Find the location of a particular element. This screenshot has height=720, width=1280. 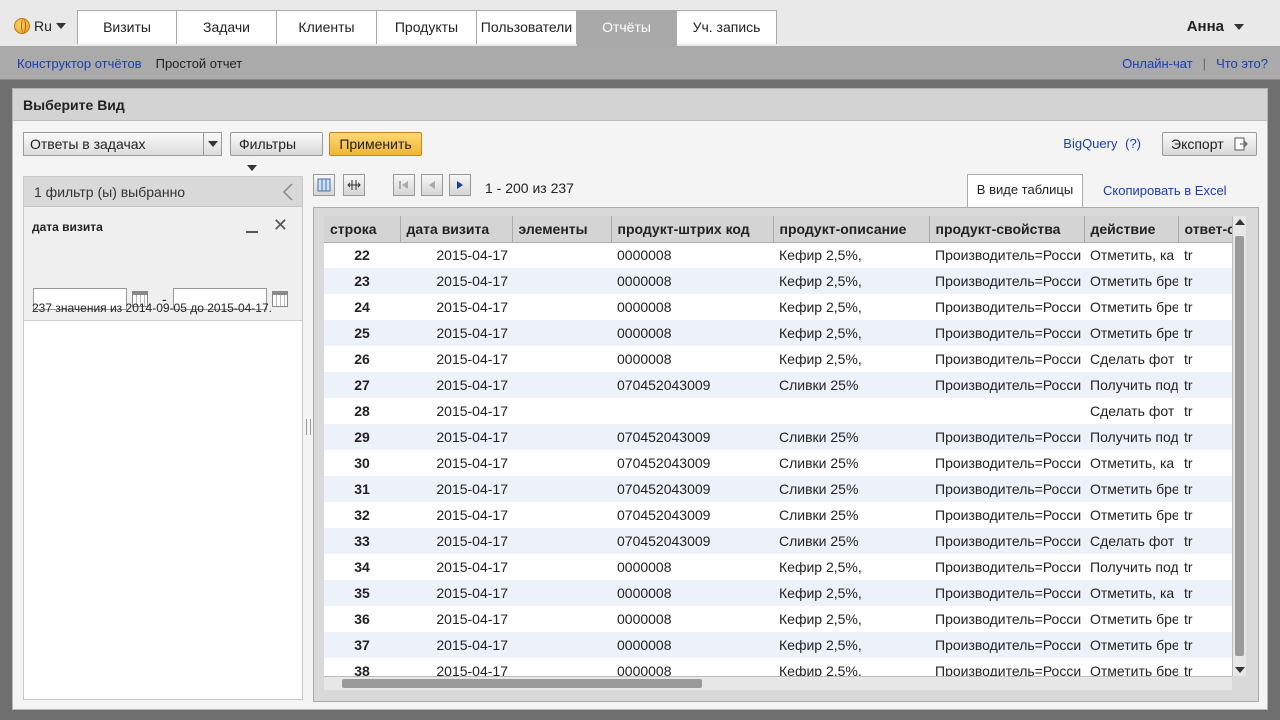

apply-button: Применить is located at coordinates (375, 144).